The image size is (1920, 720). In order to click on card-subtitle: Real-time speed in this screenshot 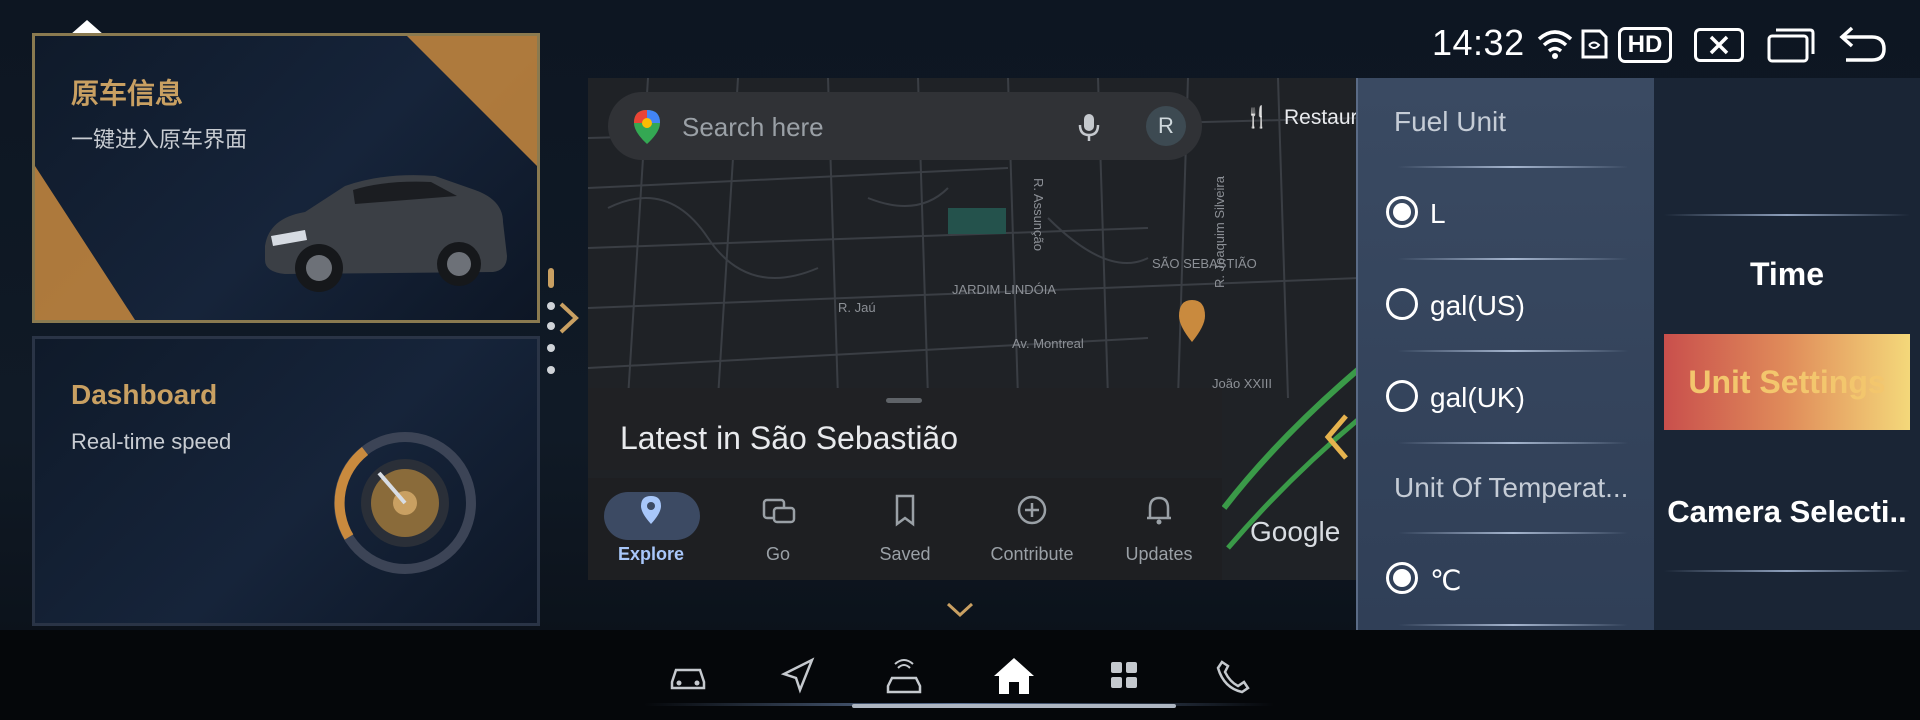, I will do `click(151, 441)`.